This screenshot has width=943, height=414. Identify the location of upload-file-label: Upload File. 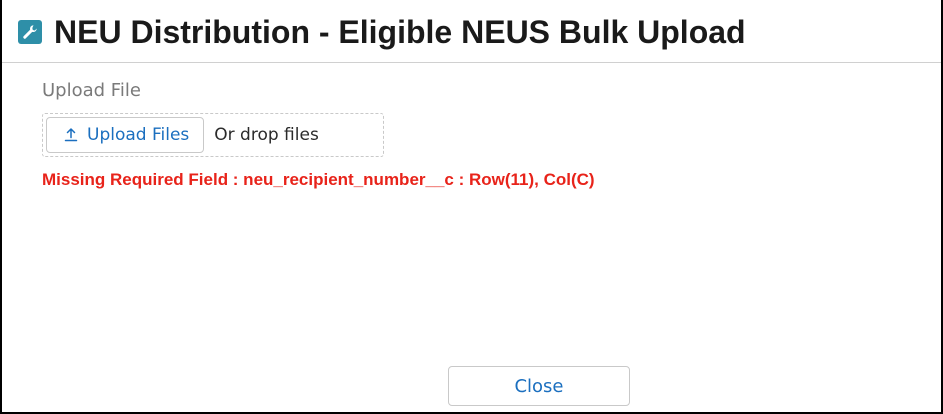
(91, 90).